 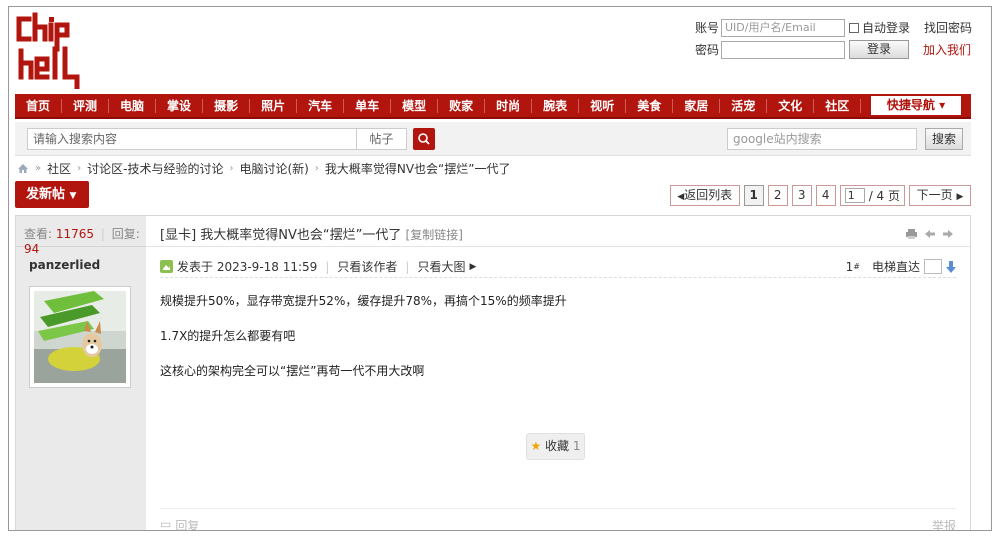 What do you see at coordinates (783, 49) in the screenshot?
I see `password-input` at bounding box center [783, 49].